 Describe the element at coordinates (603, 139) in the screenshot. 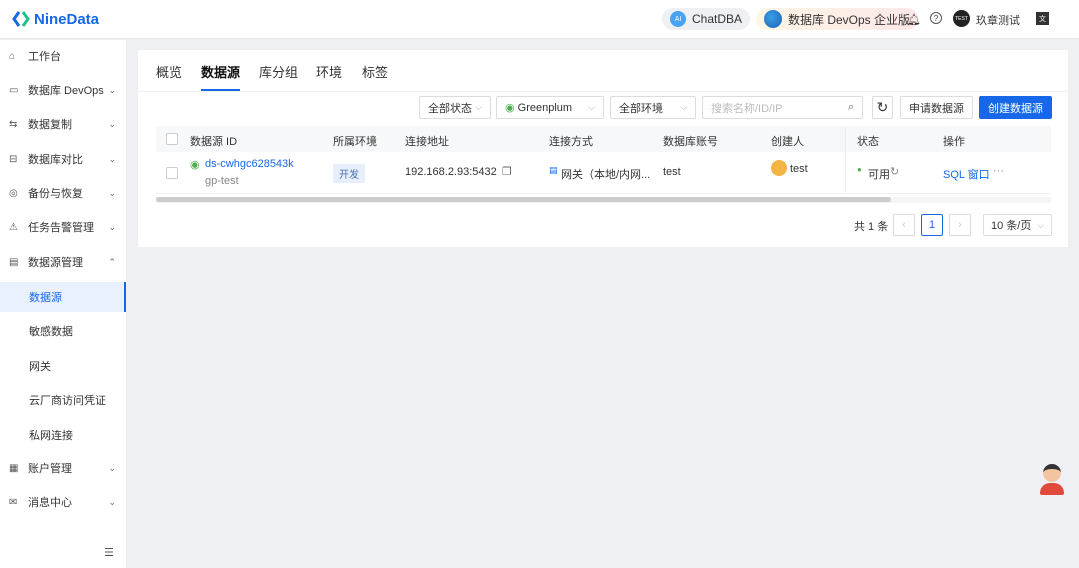

I see `table-header: 数据源 ID 所属环境 连接地址 连接方式 数据库账号 创建人 状态 操作` at that location.